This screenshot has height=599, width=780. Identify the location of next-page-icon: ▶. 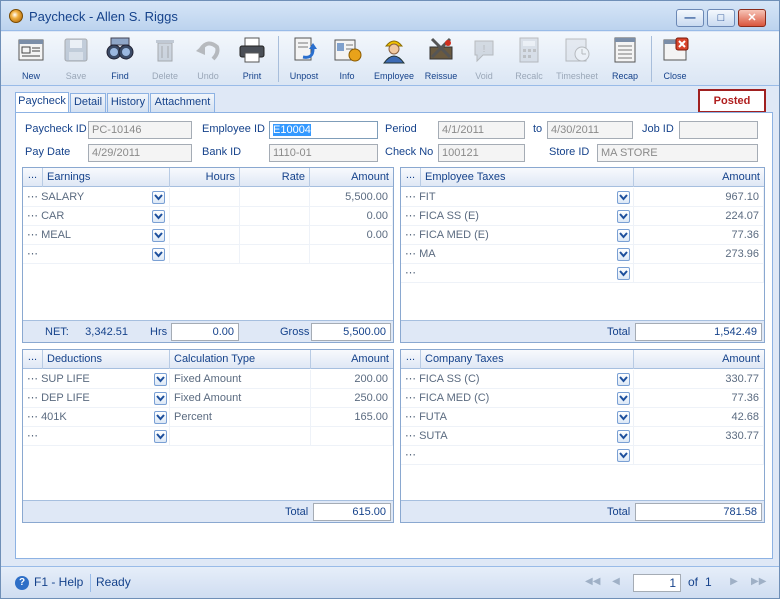
(734, 582).